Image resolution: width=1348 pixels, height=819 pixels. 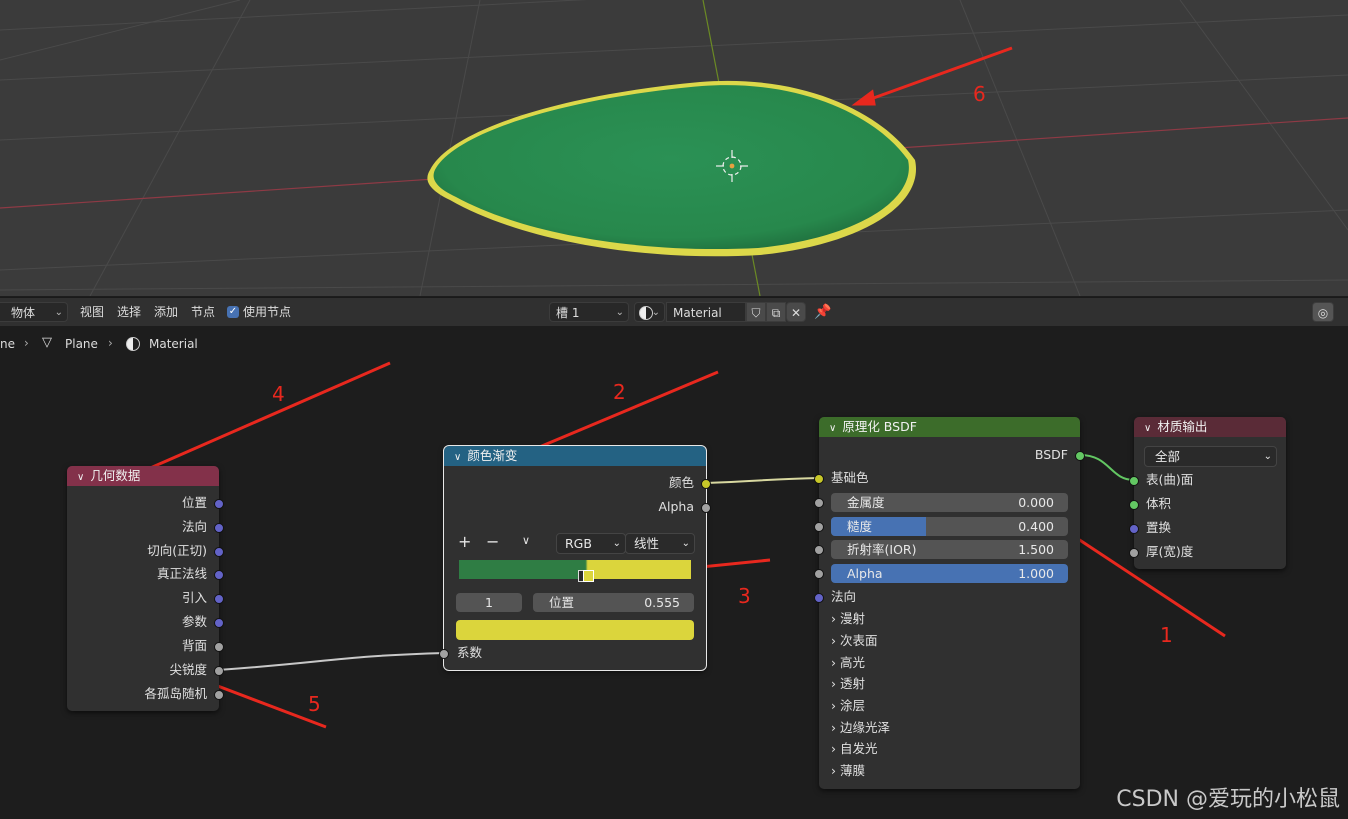 I want to click on socket-true-normal, so click(x=219, y=575).